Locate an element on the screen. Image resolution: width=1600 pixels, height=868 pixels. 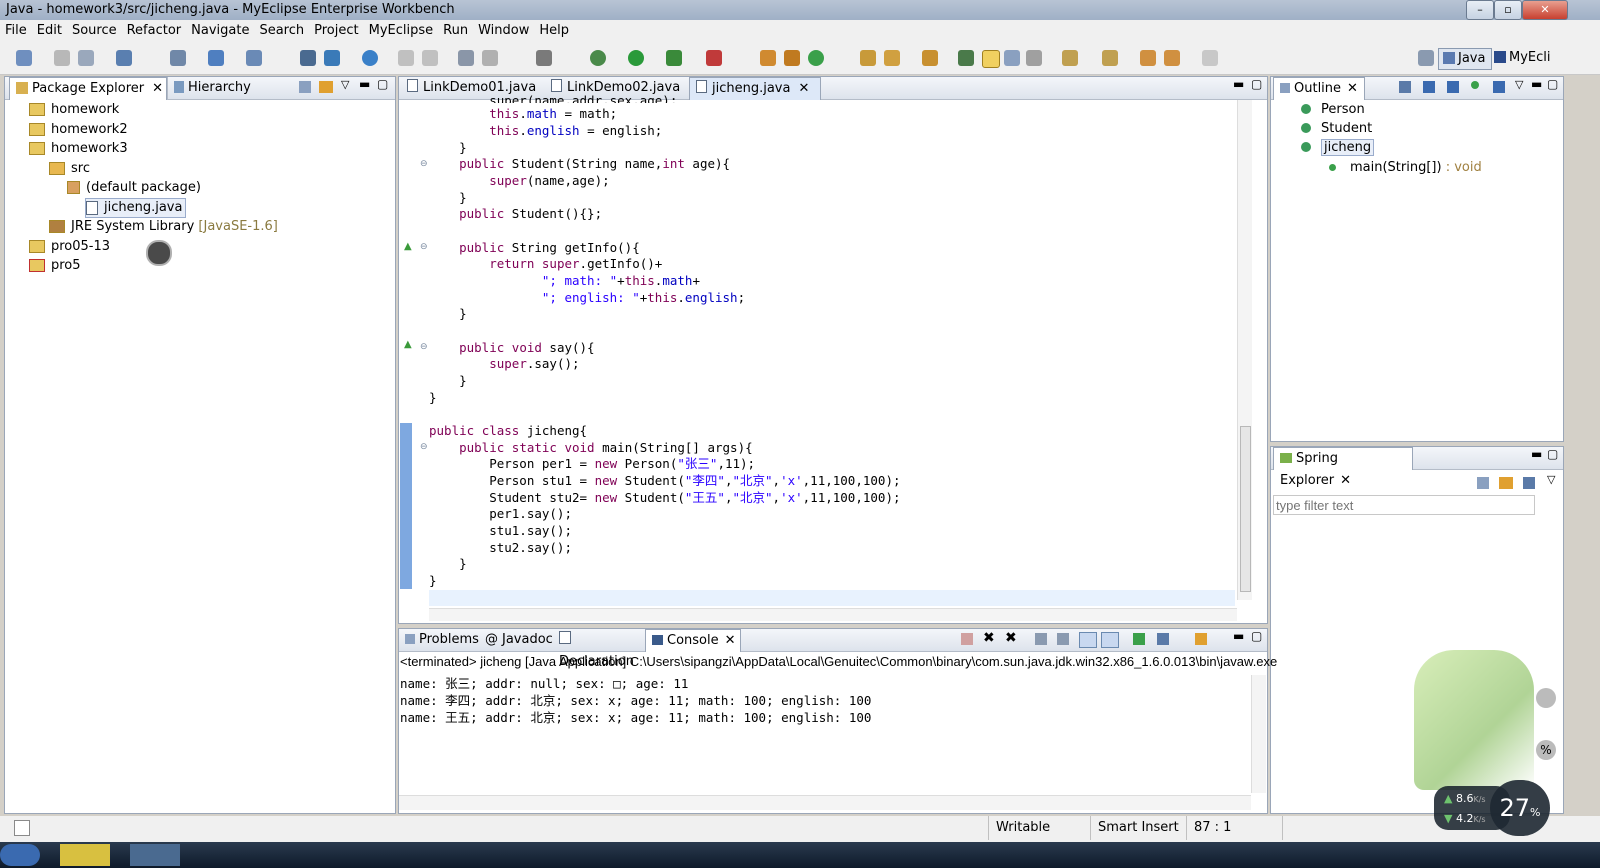
scroll-lock-icon is located at coordinates (1063, 639).